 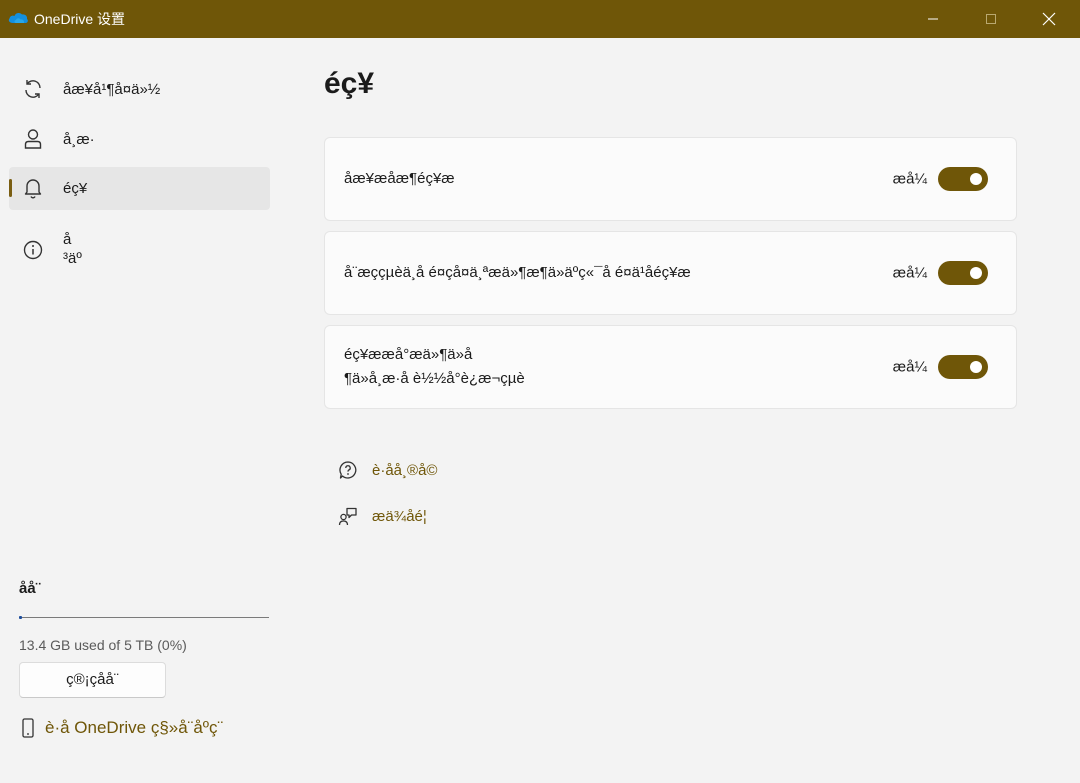 I want to click on notify-delete-toggle, so click(x=963, y=273).